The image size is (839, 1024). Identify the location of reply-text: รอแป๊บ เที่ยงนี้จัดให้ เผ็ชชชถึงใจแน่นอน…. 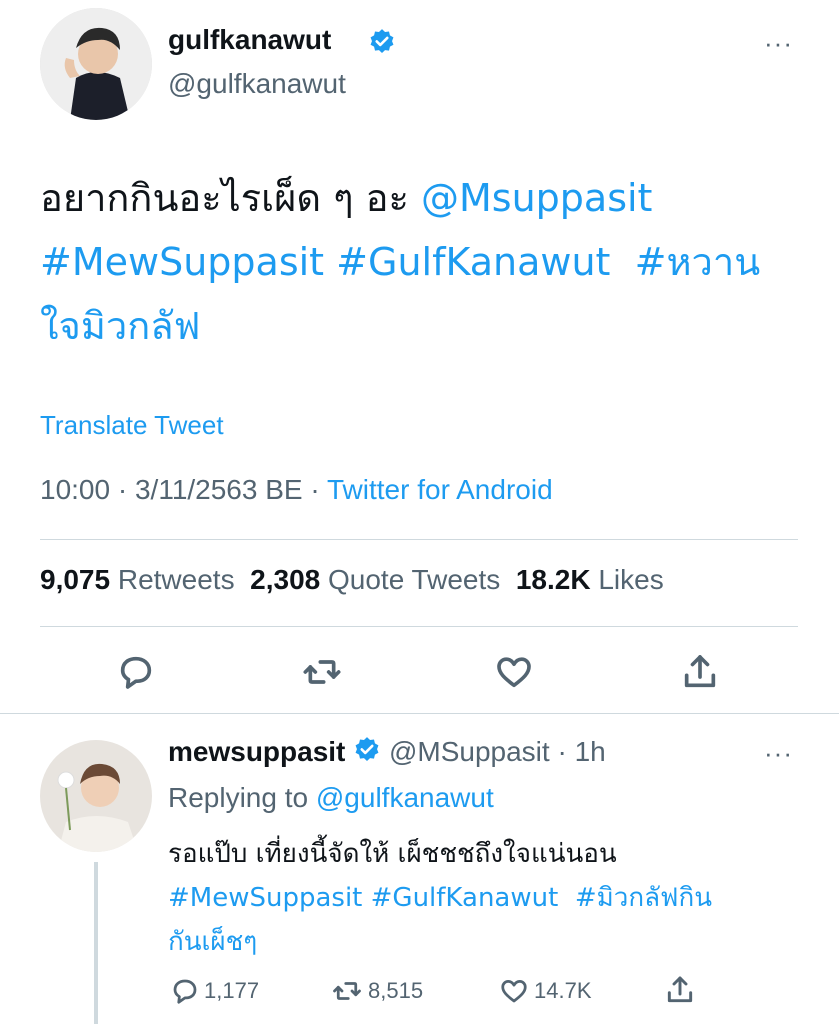
(488, 898).